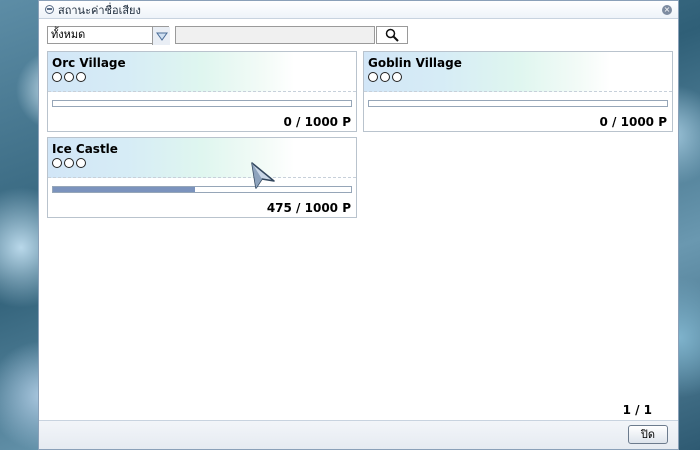  Describe the element at coordinates (89, 63) in the screenshot. I see `card-title: Orc Village` at that location.